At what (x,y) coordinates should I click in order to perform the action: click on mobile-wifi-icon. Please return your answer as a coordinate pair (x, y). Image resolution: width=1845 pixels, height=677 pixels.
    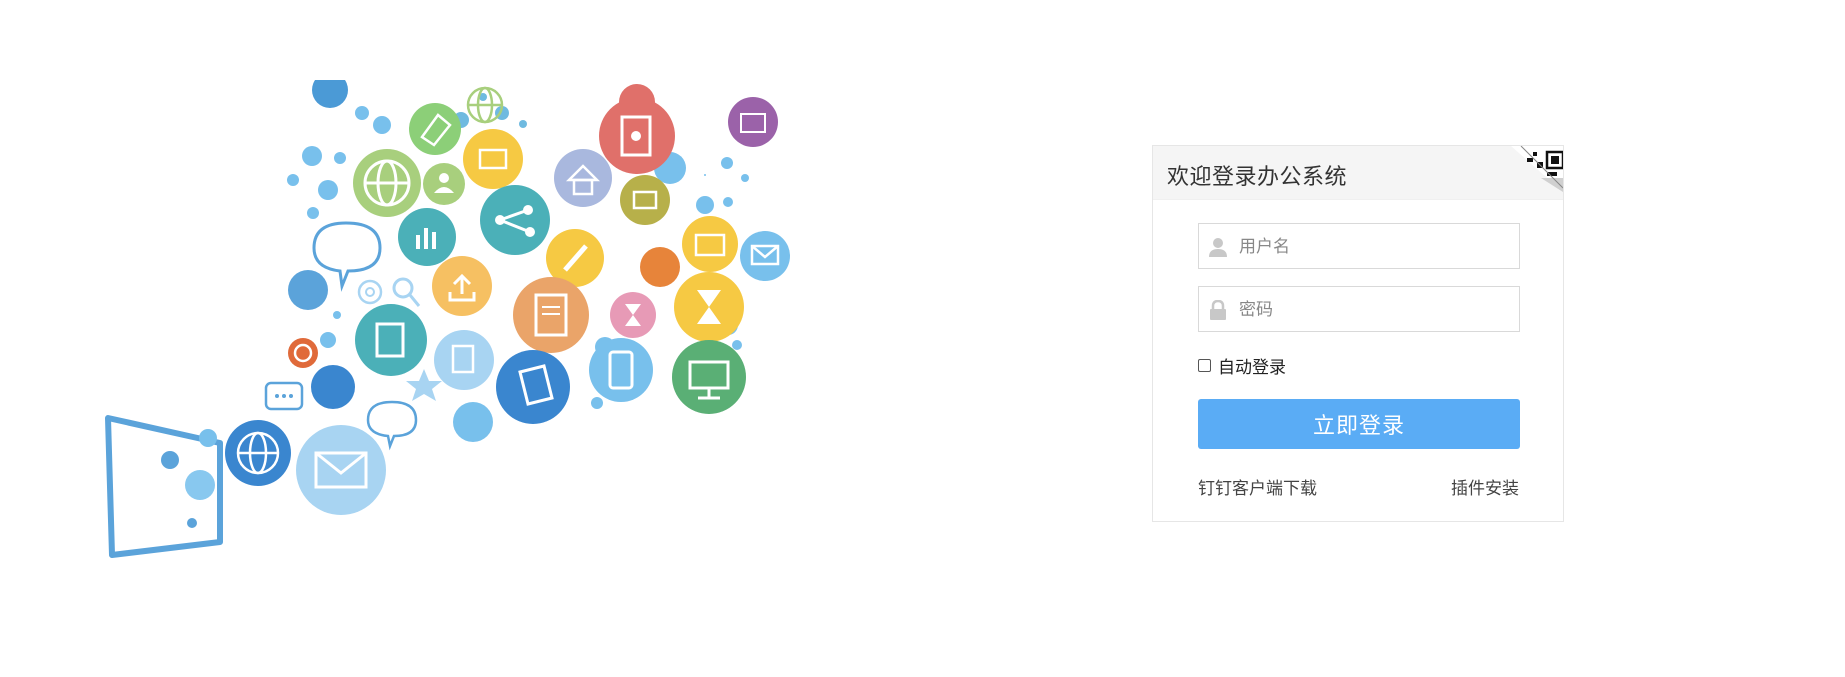
    Looking at the image, I should click on (621, 370).